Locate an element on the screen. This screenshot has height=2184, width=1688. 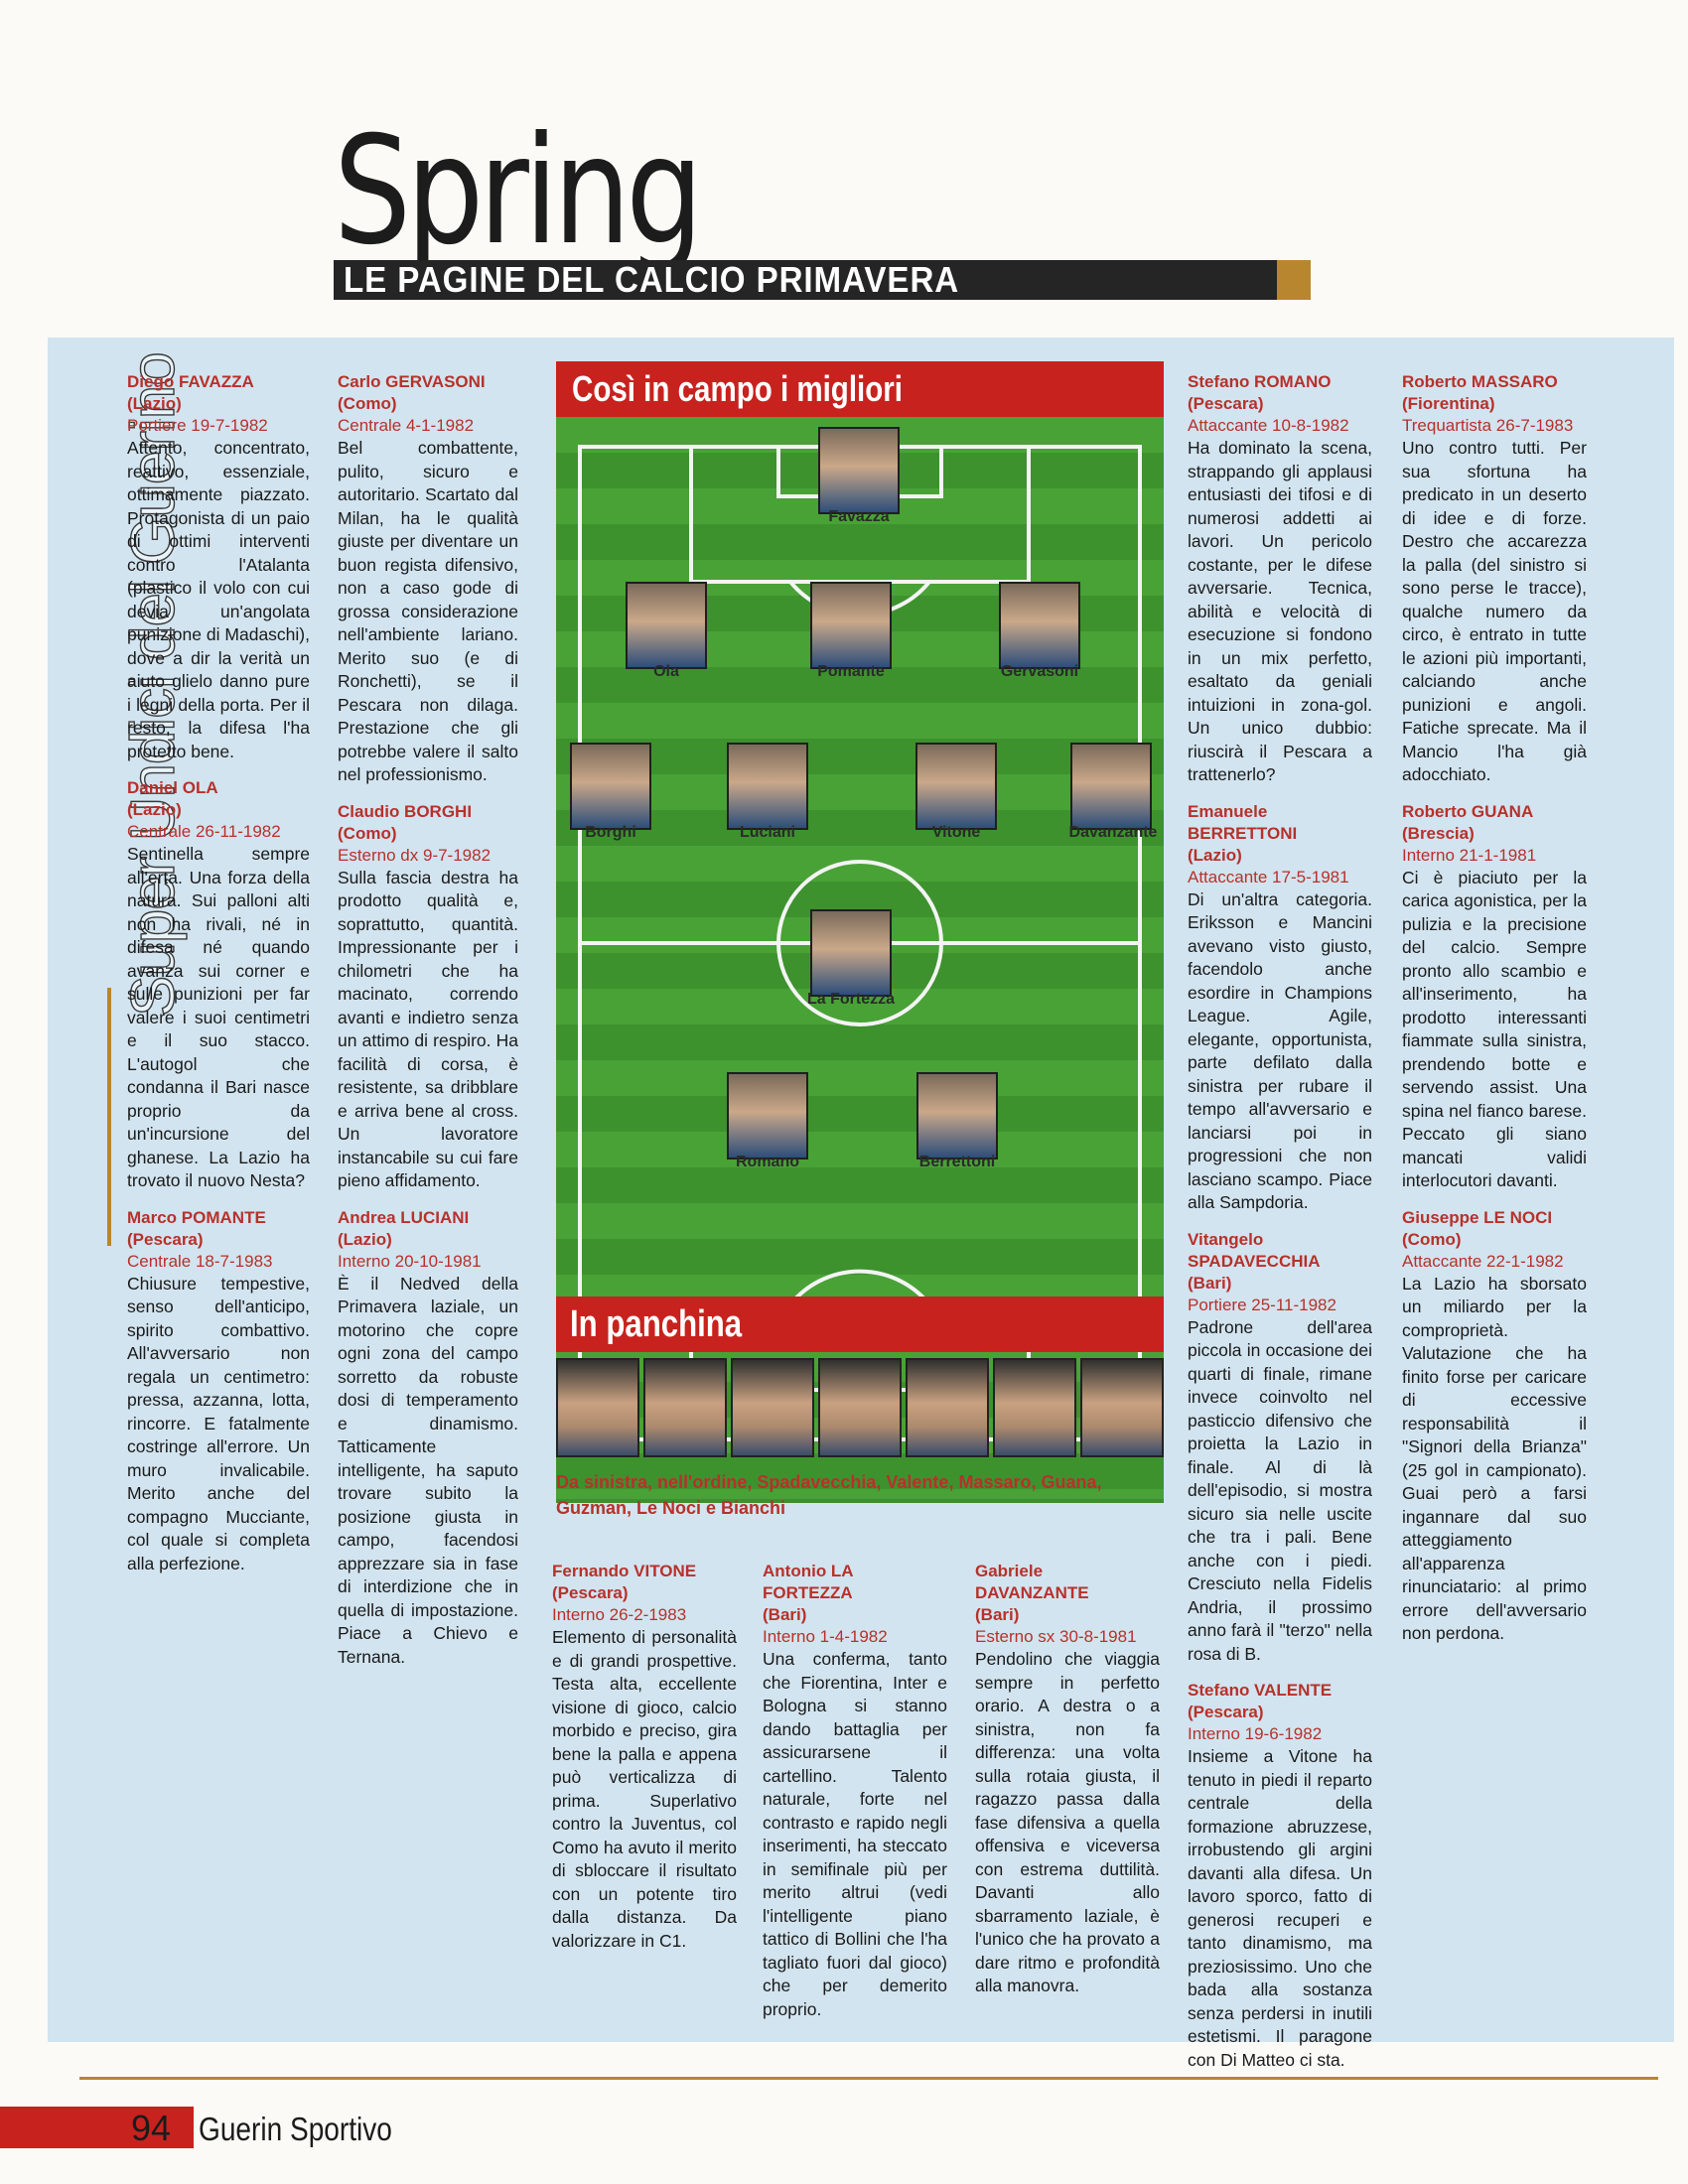
field-heading: Così in campo i migliori is located at coordinates (737, 388).